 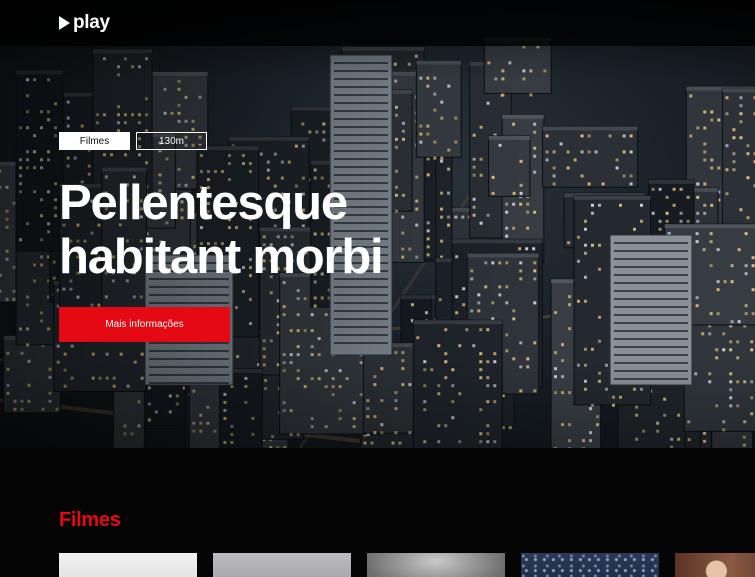 I want to click on more-info-button: Mais informações, so click(x=144, y=324).